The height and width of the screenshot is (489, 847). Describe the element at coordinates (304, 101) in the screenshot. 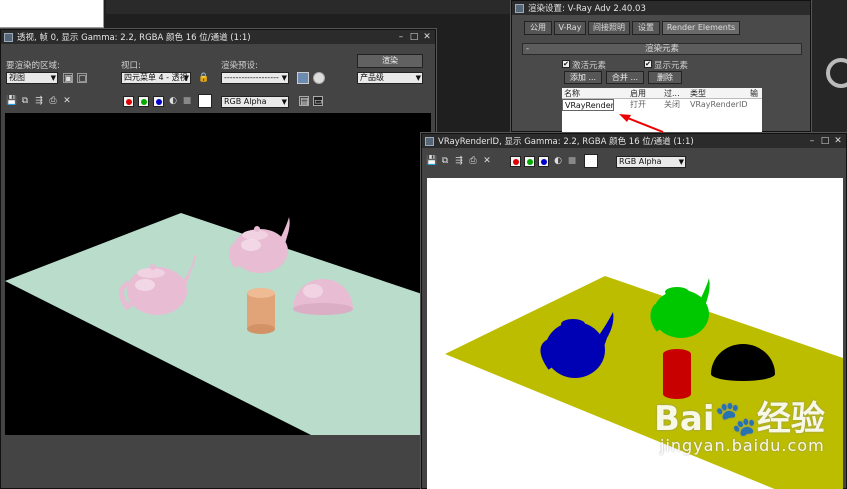

I see `toggle-ui-overlay-icon: ▤` at that location.